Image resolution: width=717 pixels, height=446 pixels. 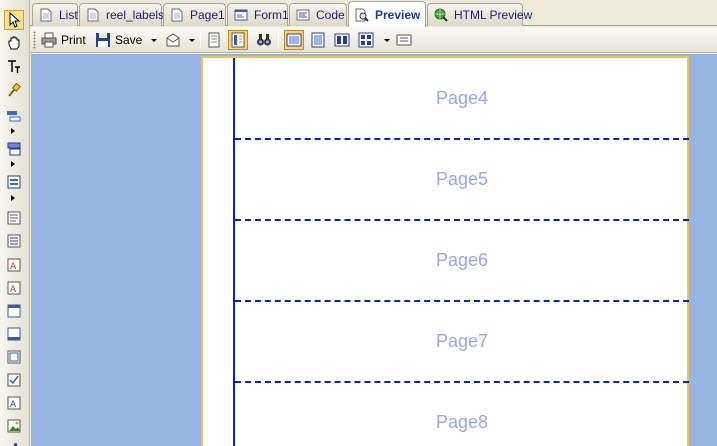 I want to click on tab-form1: Form1, so click(x=258, y=14).